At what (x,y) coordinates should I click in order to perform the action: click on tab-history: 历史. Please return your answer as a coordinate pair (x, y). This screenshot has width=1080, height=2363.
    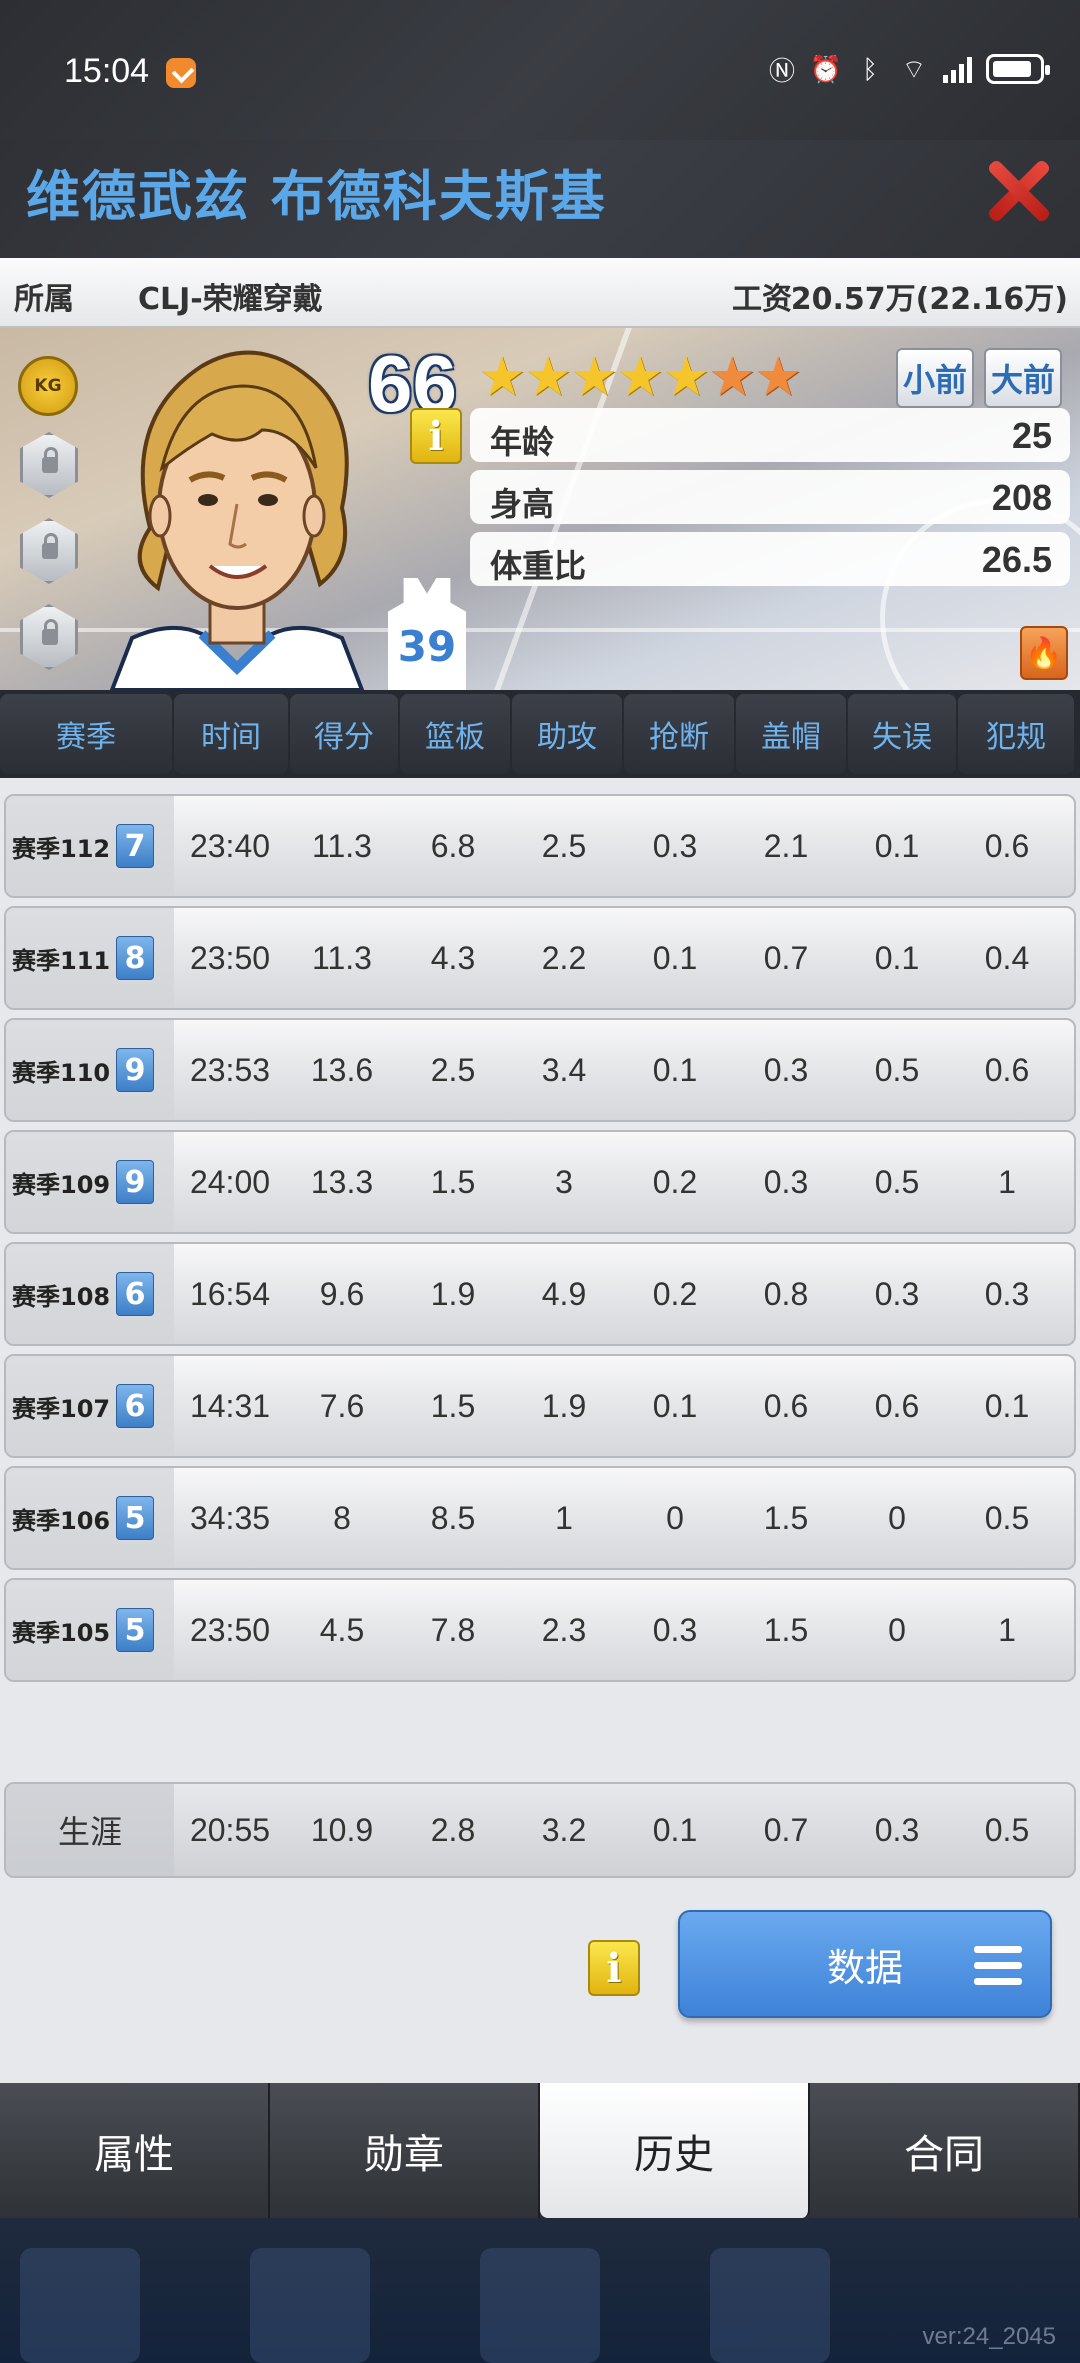
    Looking at the image, I should click on (675, 2150).